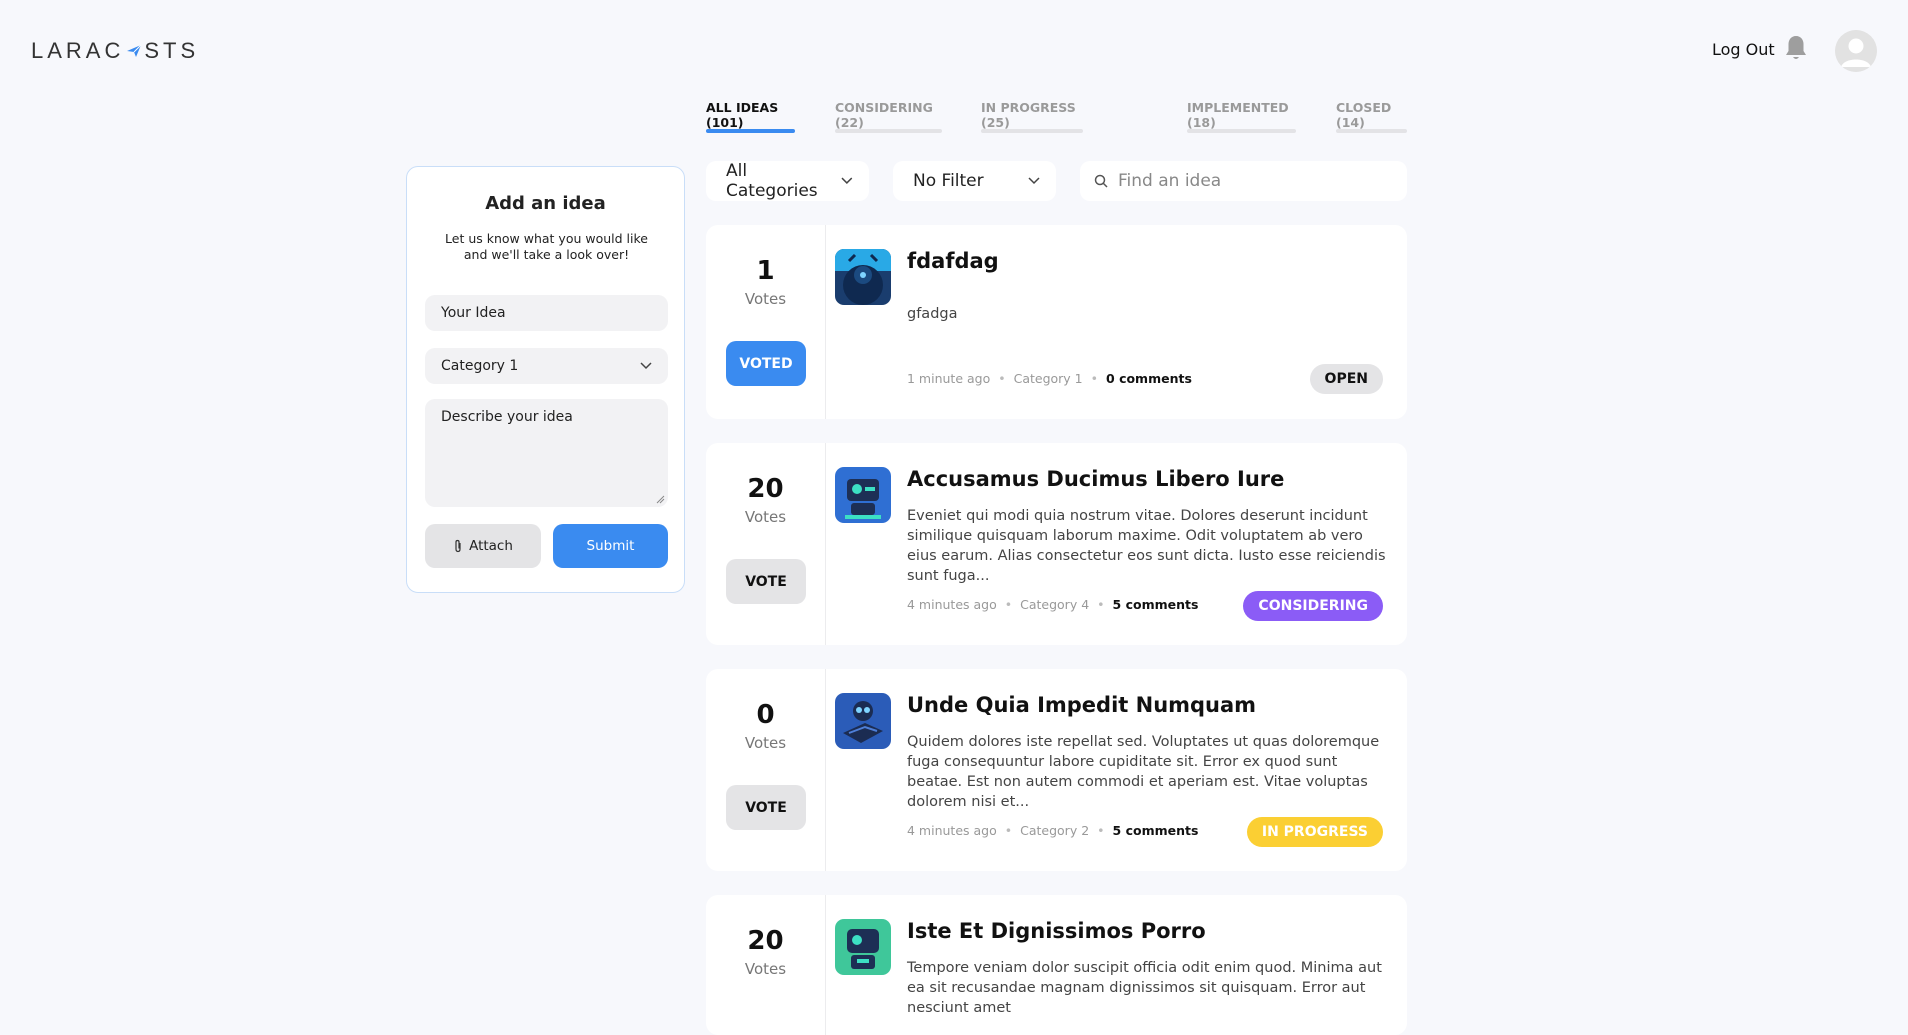  I want to click on status-badge: OPEN, so click(1346, 379).